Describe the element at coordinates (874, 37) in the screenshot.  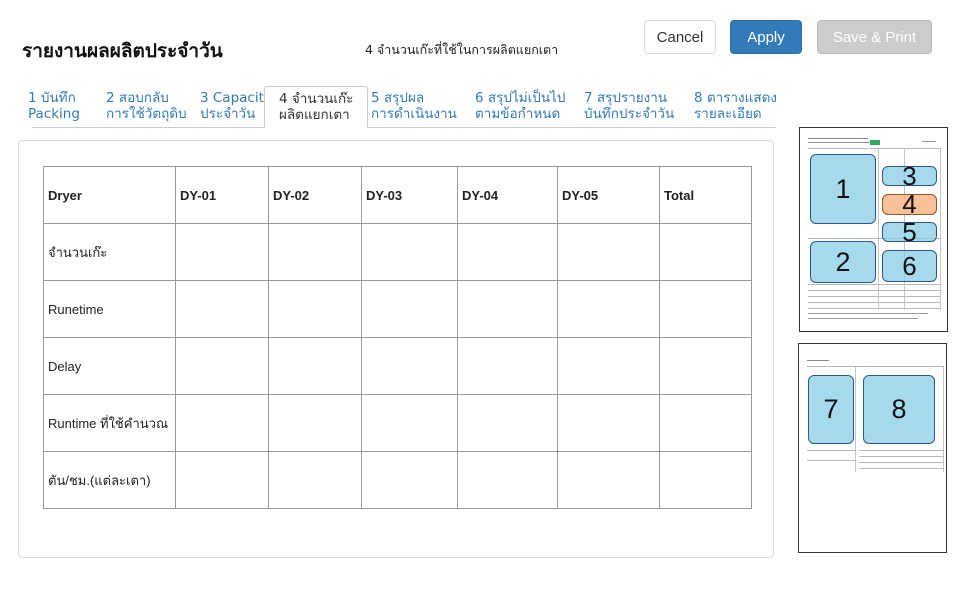
I see `save-print-button: Save & Print` at that location.